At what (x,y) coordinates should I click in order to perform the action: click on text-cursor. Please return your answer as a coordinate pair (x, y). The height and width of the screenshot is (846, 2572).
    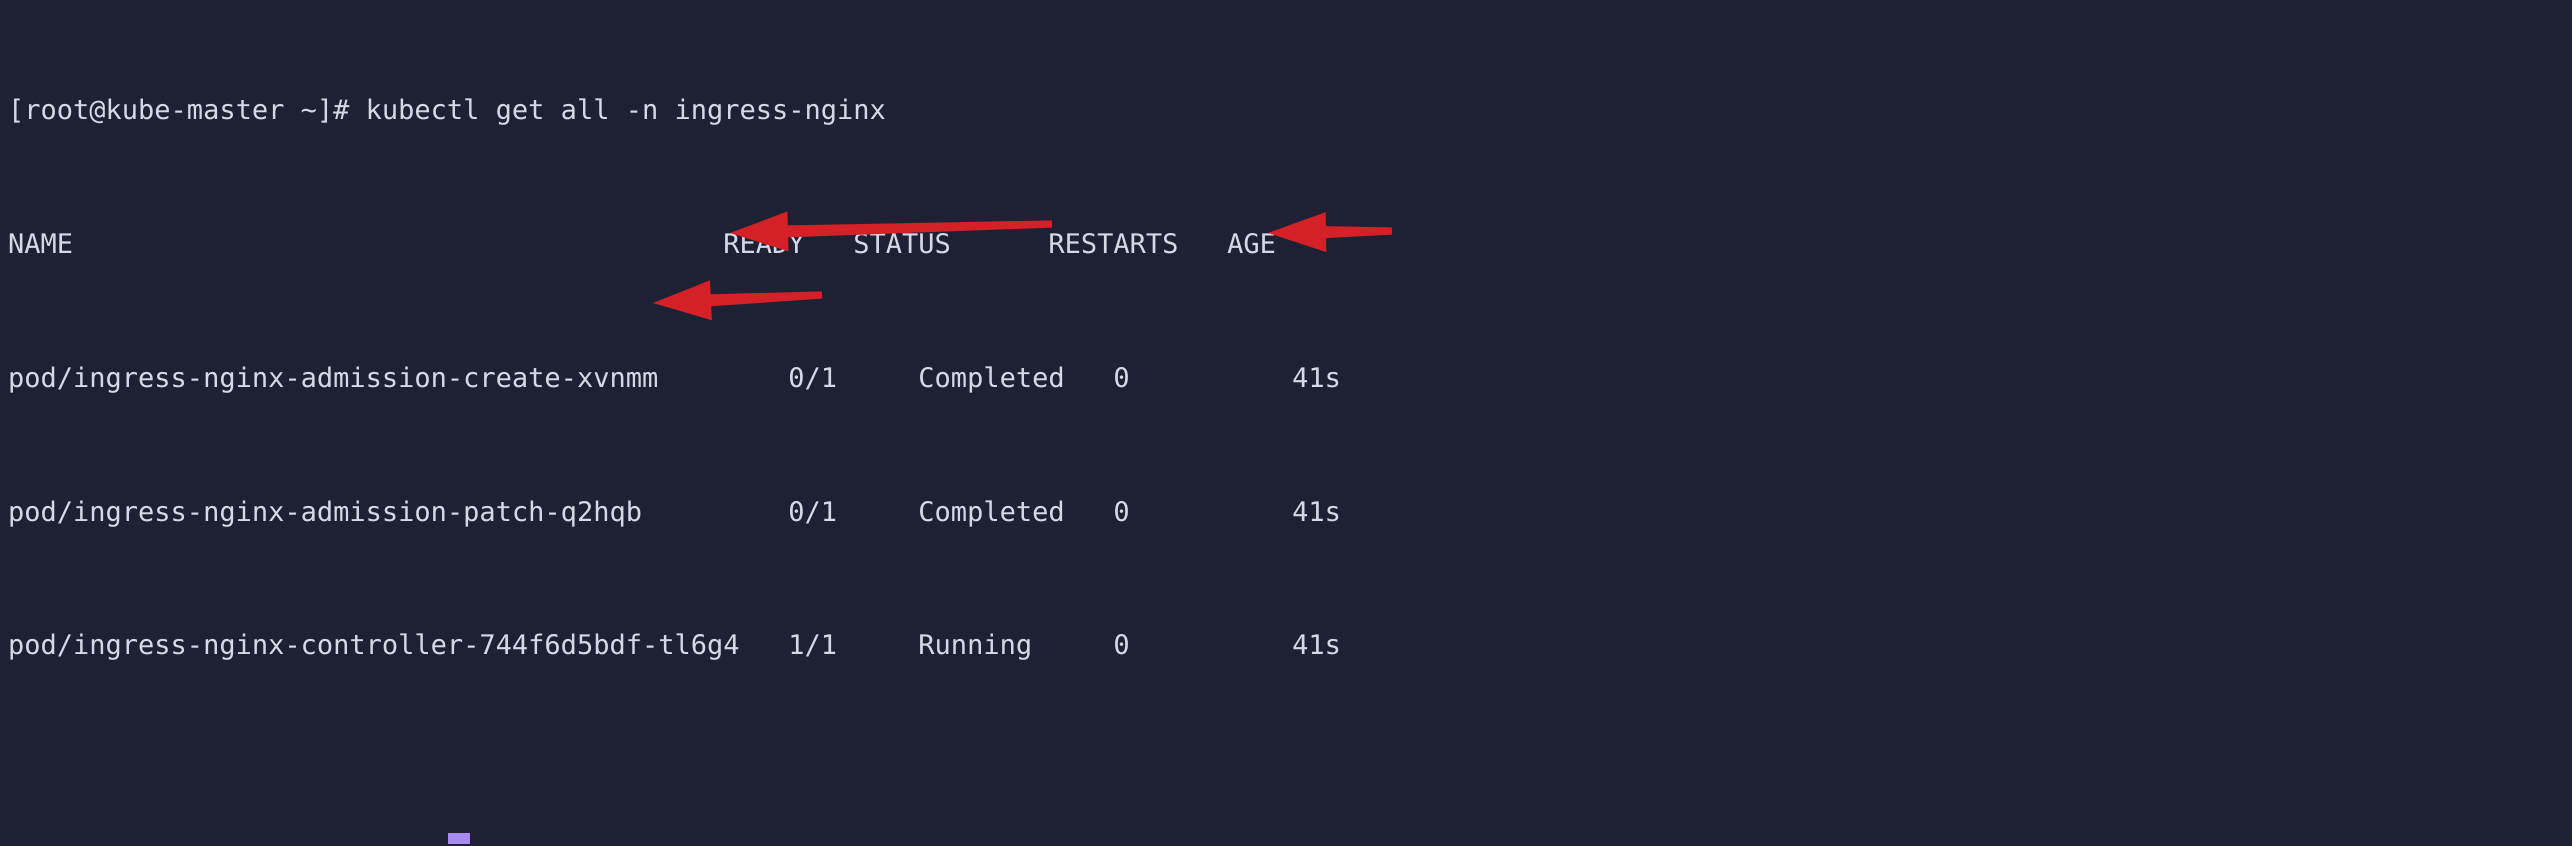
    Looking at the image, I should click on (459, 838).